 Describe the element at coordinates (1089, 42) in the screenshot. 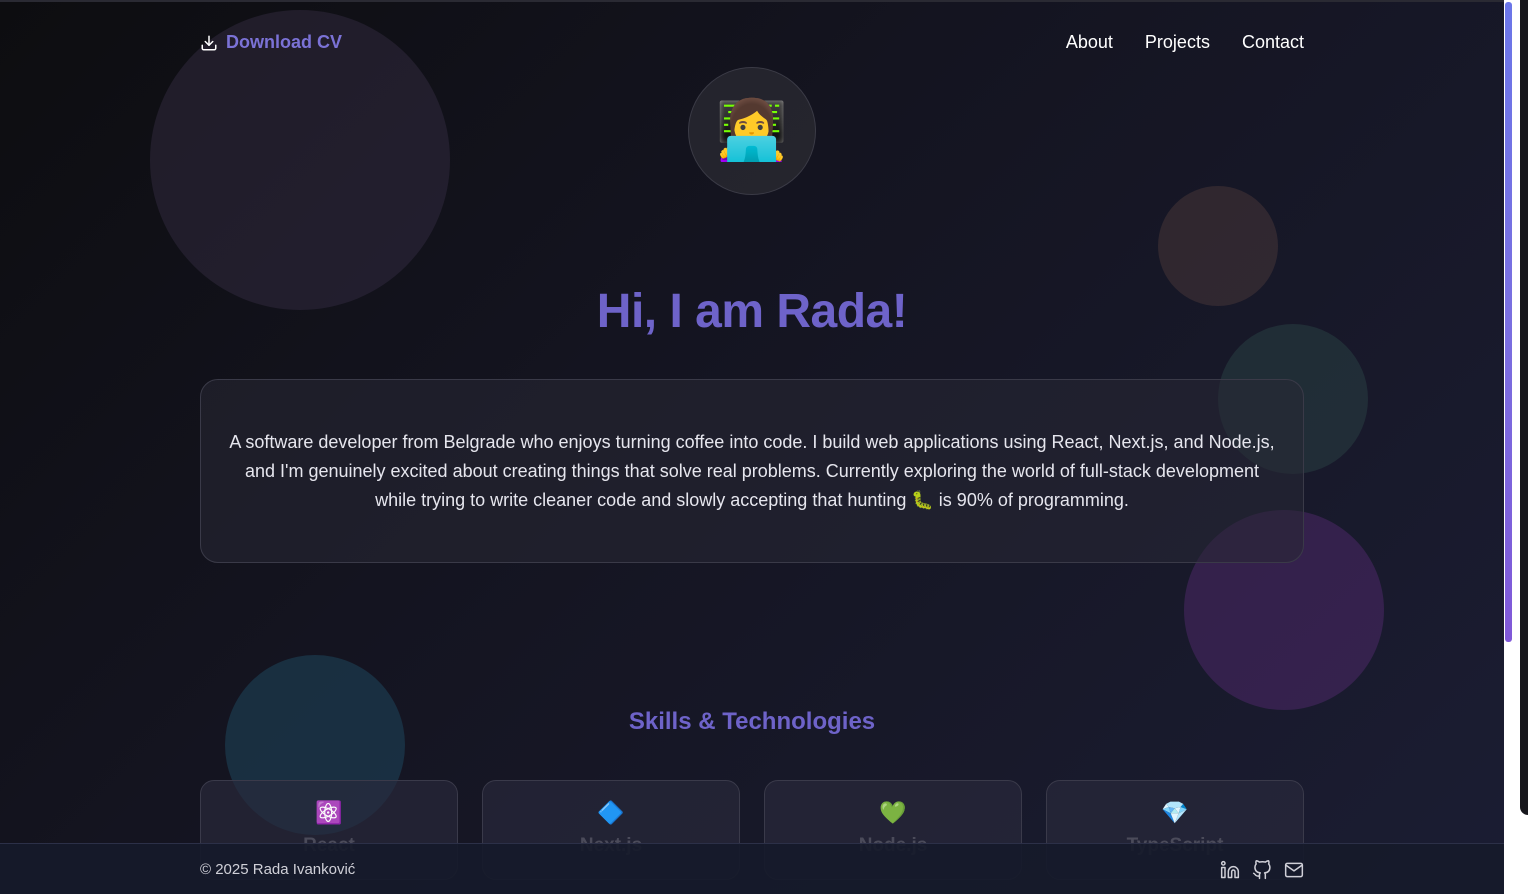

I see `nav-link-about: About` at that location.